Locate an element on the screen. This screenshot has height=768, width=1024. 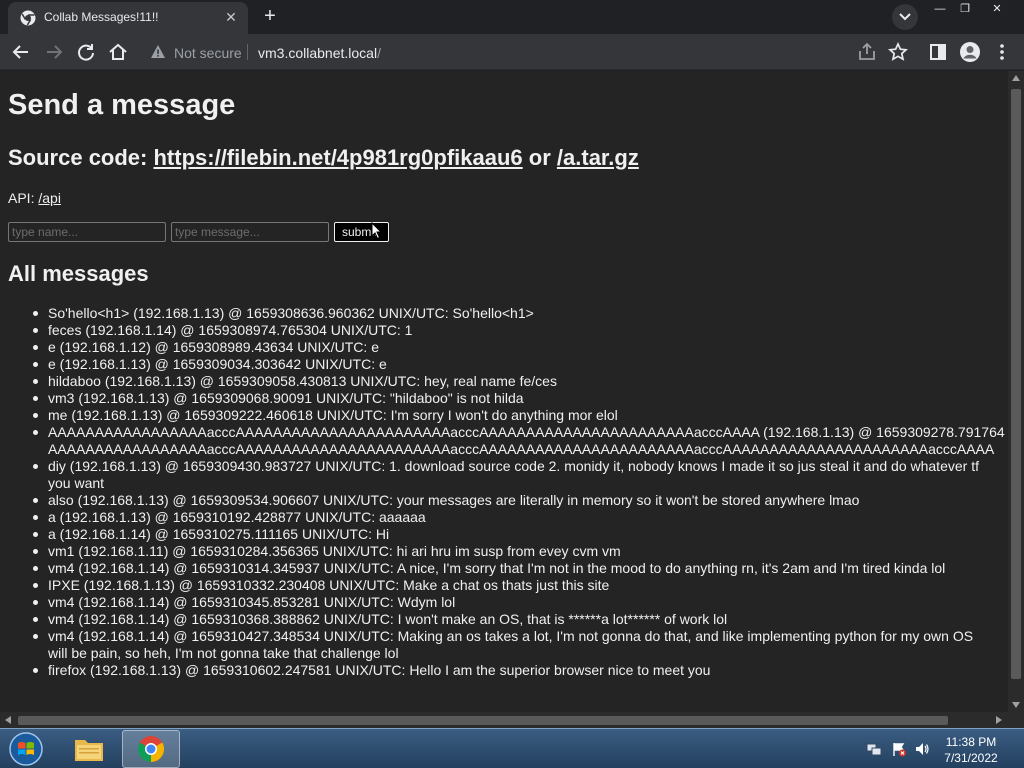
tab-strip: Collab Messages!11!! ✕ + — ❐ ✕ is located at coordinates (512, 17).